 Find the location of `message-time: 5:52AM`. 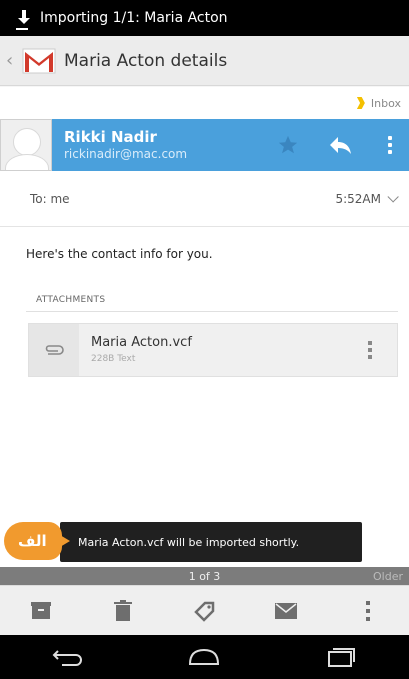

message-time: 5:52AM is located at coordinates (358, 198).